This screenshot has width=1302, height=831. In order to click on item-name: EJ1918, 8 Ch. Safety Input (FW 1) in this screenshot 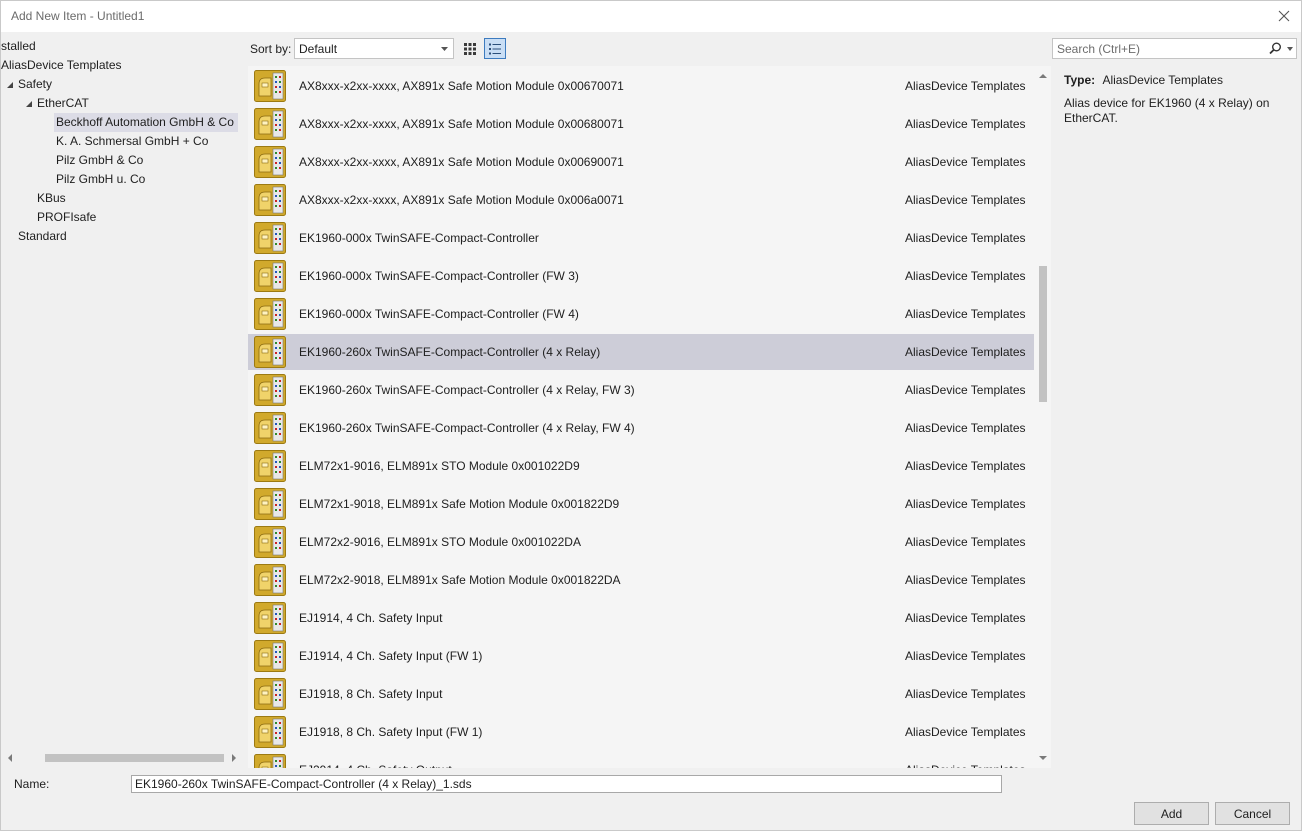, I will do `click(391, 732)`.